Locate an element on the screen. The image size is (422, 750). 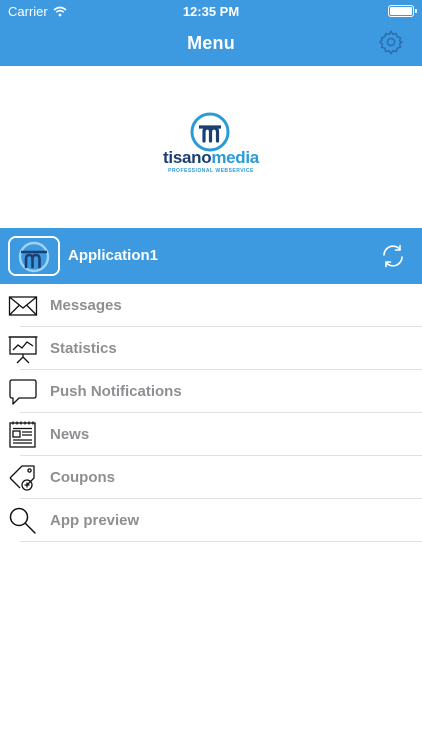
clock: 12:35 PM is located at coordinates (211, 11).